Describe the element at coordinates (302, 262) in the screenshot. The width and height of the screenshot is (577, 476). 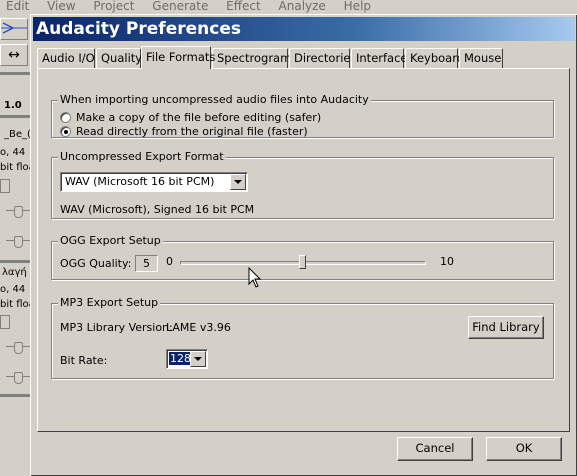
I see `ogg-quality-slider-thumb` at that location.